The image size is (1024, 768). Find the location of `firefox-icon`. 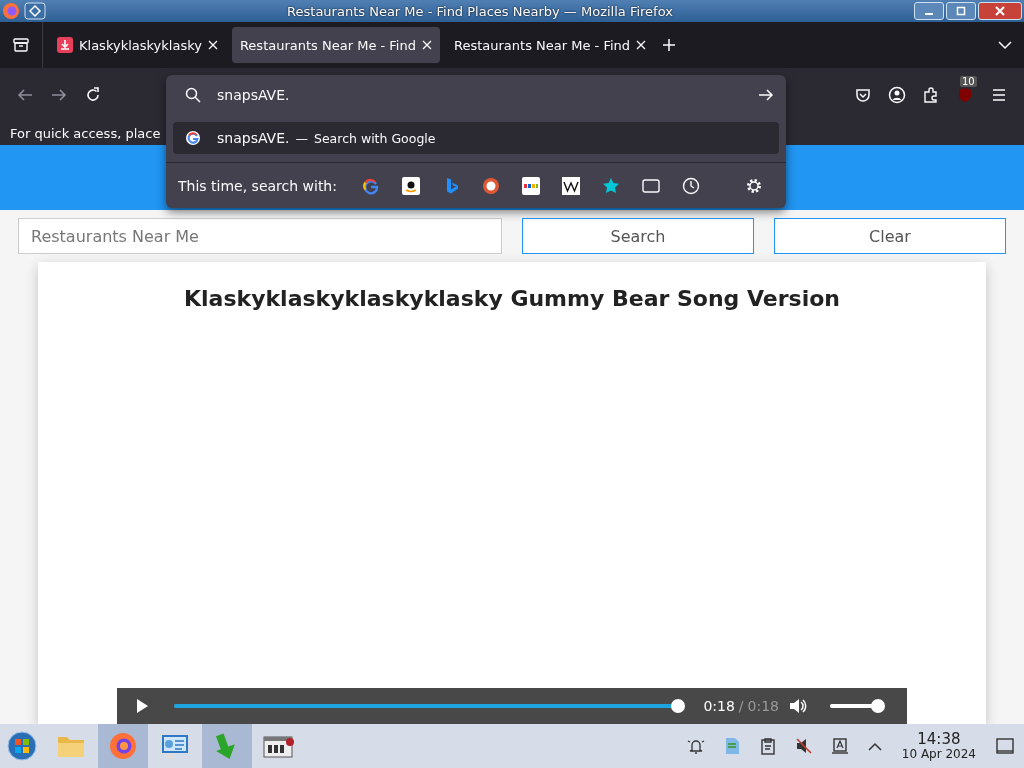

firefox-icon is located at coordinates (123, 746).